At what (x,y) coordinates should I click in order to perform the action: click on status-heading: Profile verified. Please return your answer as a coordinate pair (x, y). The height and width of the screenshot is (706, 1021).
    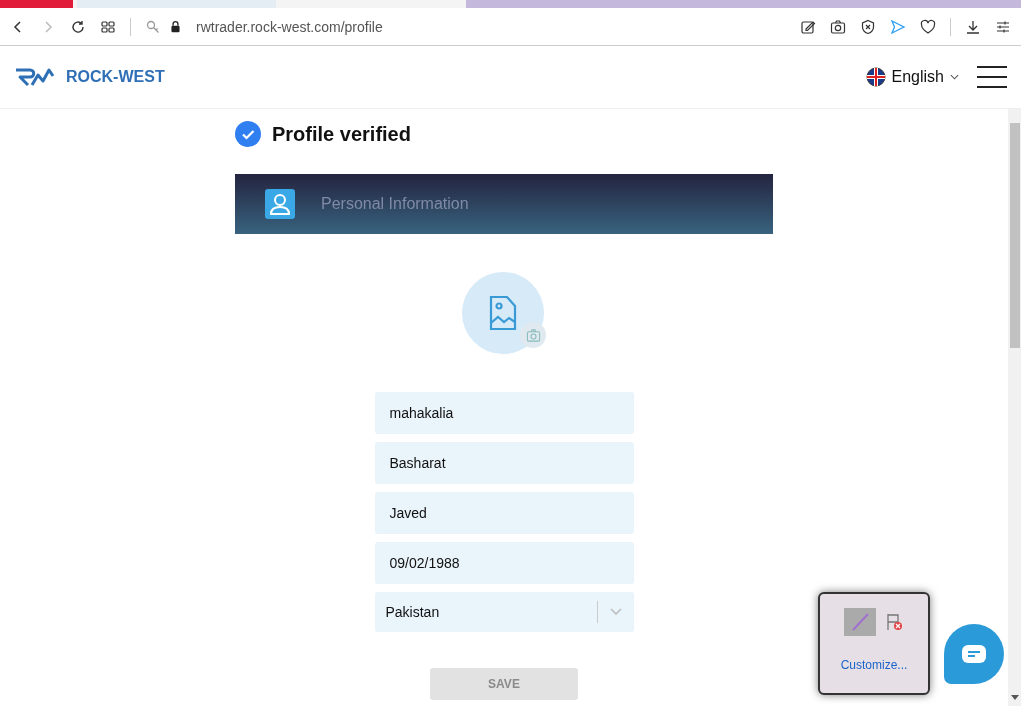
    Looking at the image, I should click on (341, 134).